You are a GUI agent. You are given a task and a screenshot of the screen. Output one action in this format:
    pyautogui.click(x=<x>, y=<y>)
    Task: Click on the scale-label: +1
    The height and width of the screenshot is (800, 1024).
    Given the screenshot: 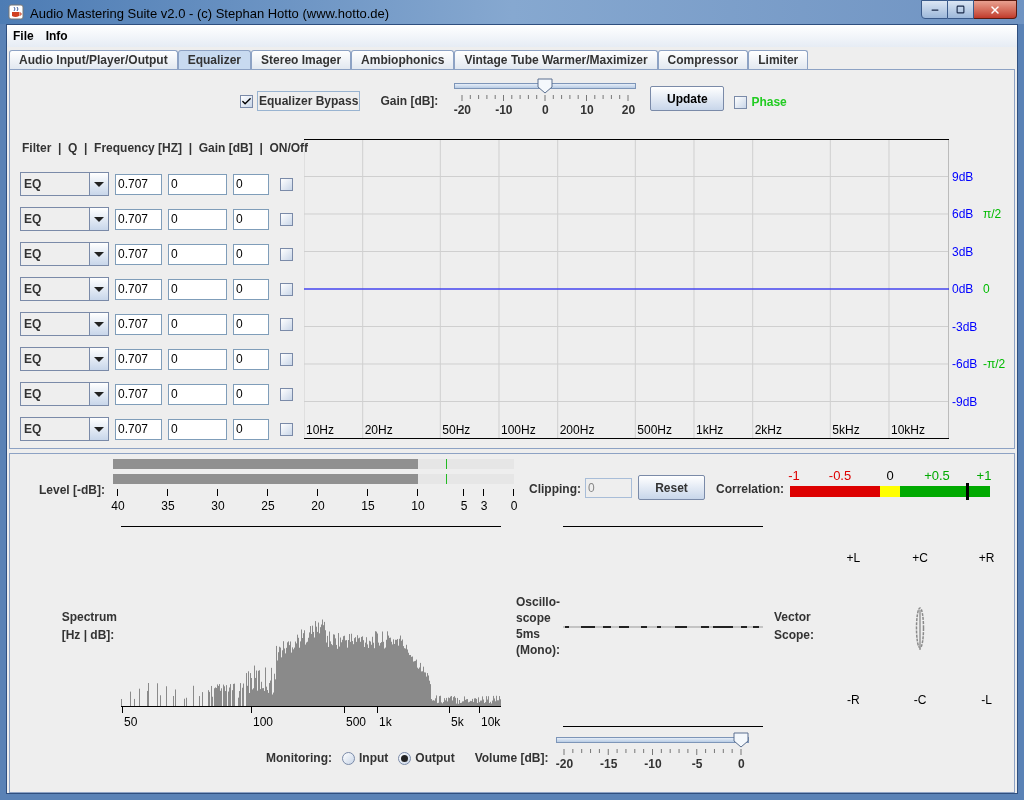 What is the action you would take?
    pyautogui.click(x=984, y=476)
    